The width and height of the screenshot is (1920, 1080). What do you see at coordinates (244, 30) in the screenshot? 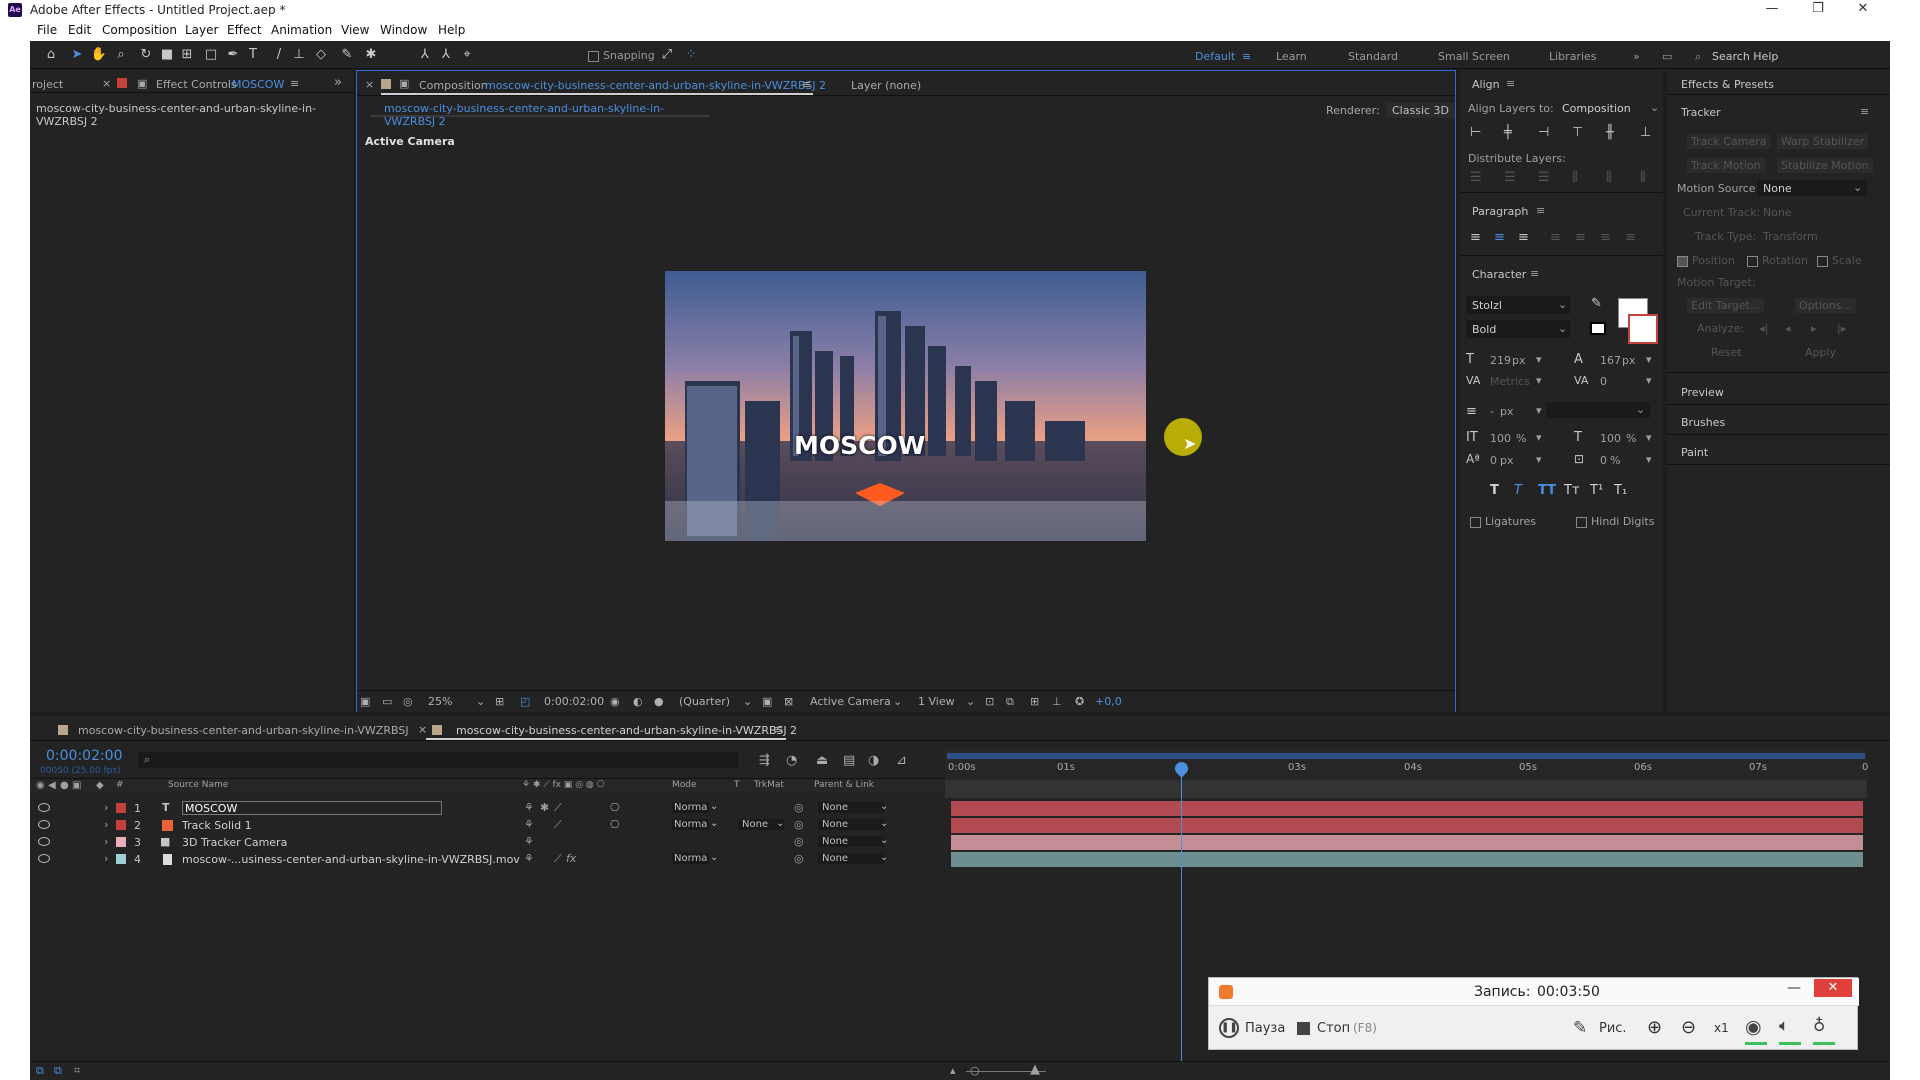
I see `menu-effect: Effect` at bounding box center [244, 30].